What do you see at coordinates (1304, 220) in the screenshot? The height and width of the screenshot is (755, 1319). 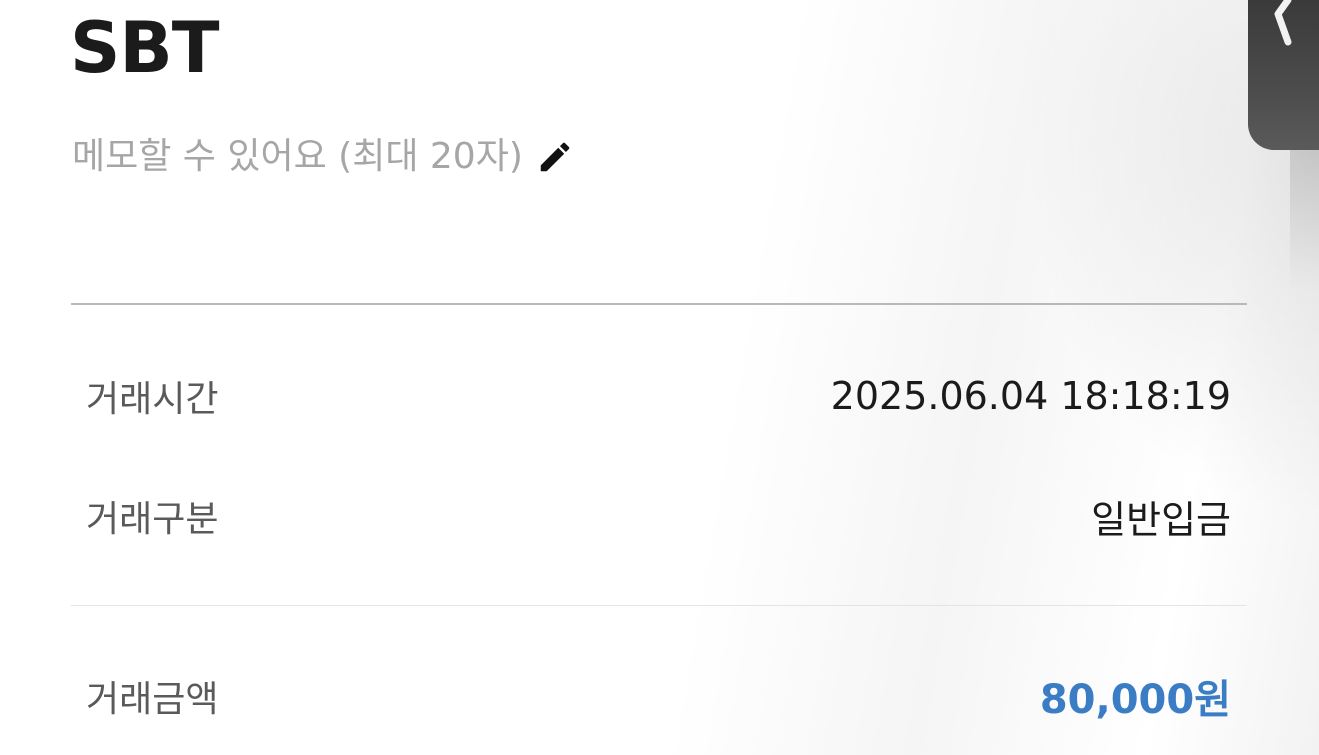 I see `side-tab-shadow` at bounding box center [1304, 220].